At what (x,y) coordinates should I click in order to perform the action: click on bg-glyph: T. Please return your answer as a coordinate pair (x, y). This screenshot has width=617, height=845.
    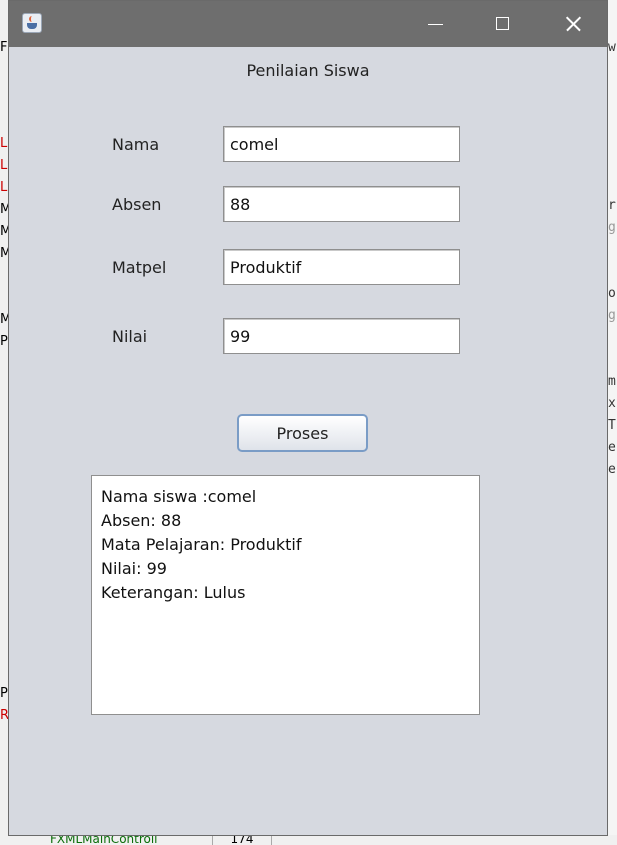
    Looking at the image, I should click on (612, 425).